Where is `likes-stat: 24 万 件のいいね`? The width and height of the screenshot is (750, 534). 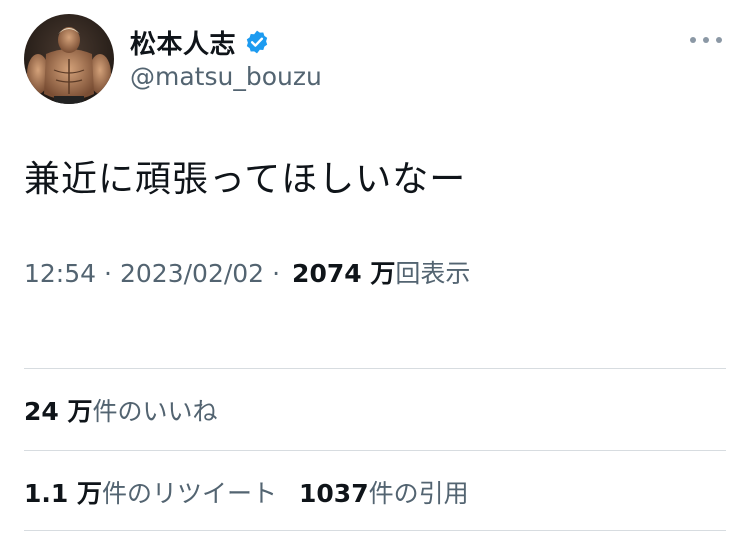 likes-stat: 24 万 件のいいね is located at coordinates (121, 410).